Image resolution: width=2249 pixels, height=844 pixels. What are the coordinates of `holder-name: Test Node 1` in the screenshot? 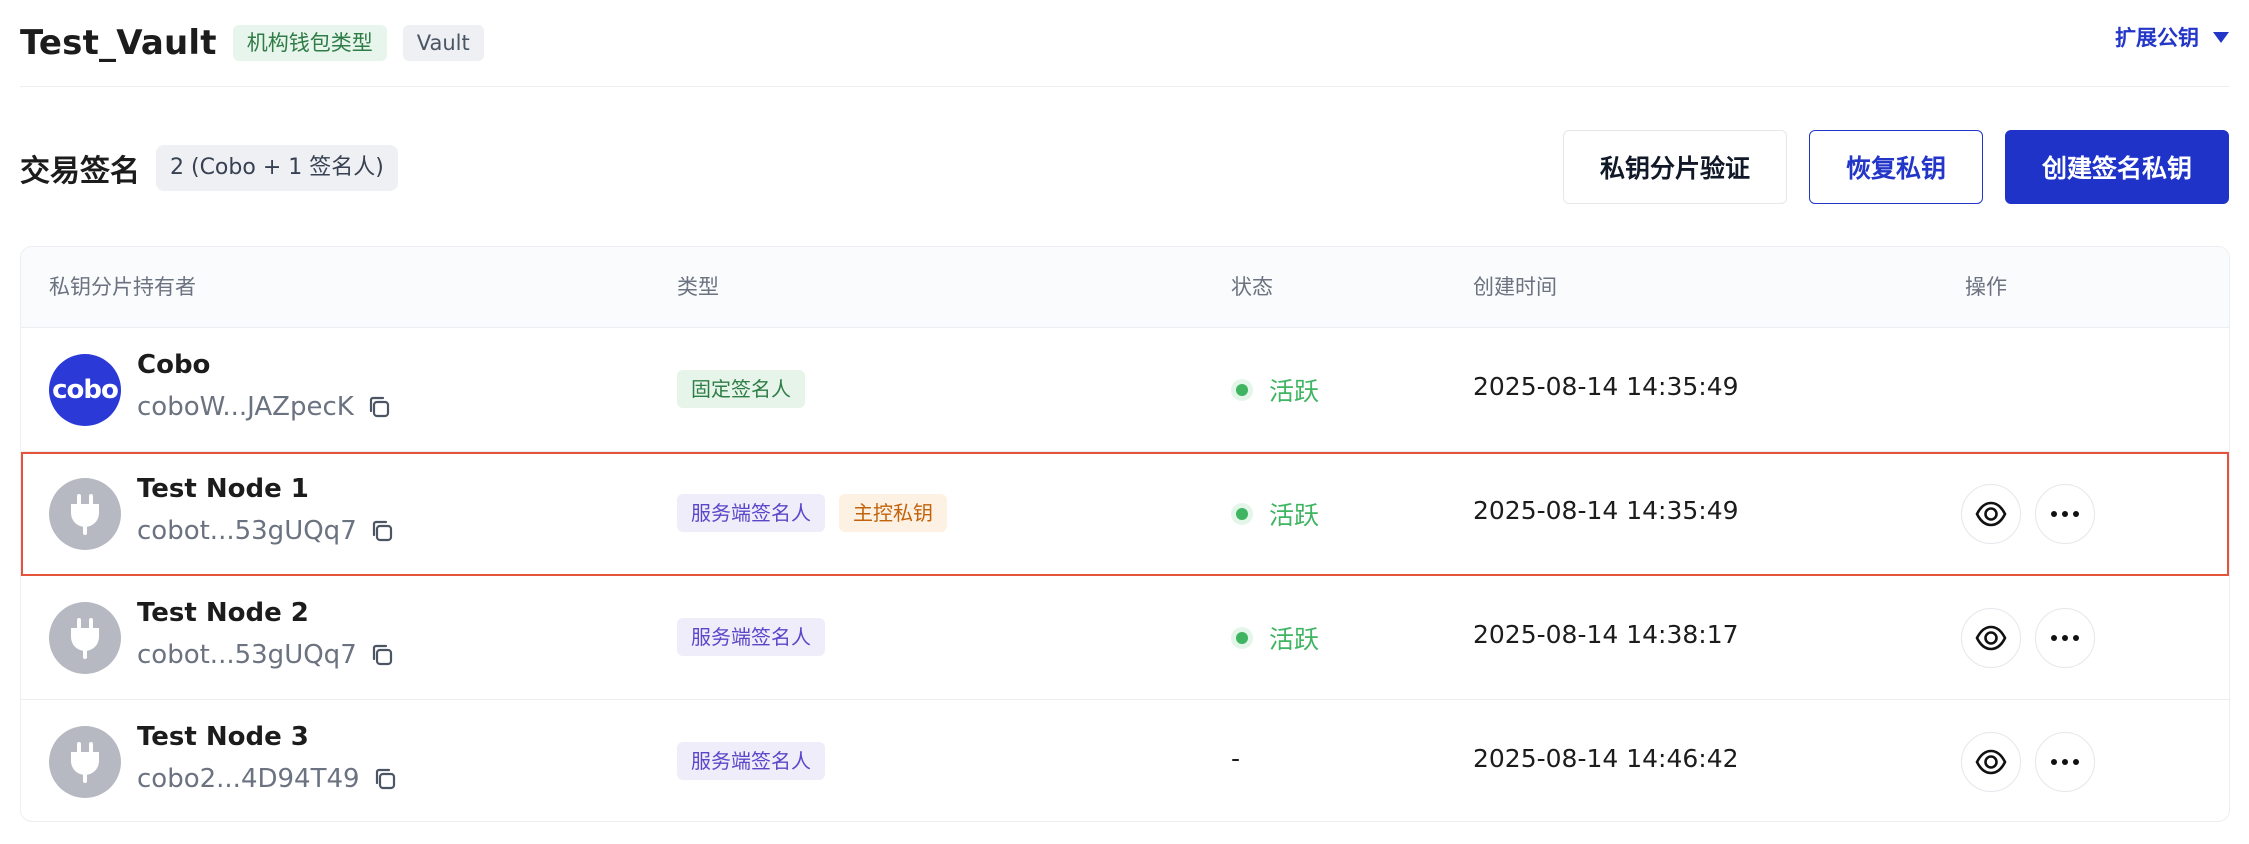 It's located at (223, 489).